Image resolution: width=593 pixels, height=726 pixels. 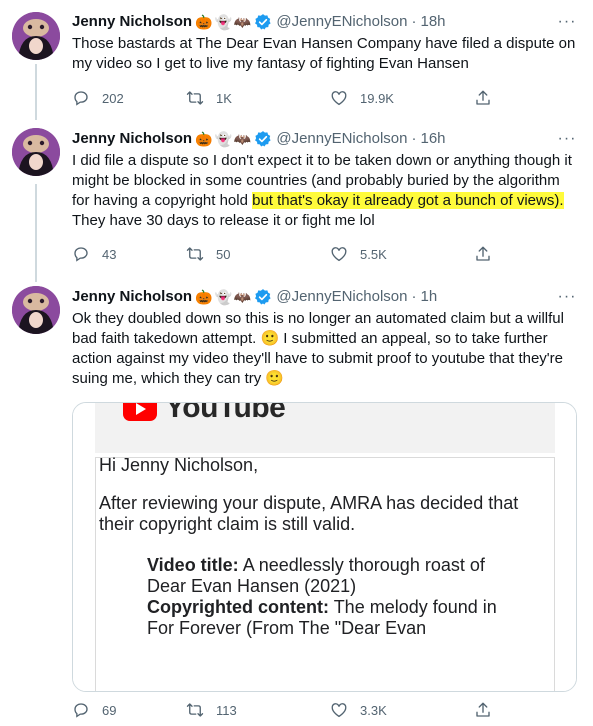 I want to click on like-count: 19.9K, so click(x=377, y=98).